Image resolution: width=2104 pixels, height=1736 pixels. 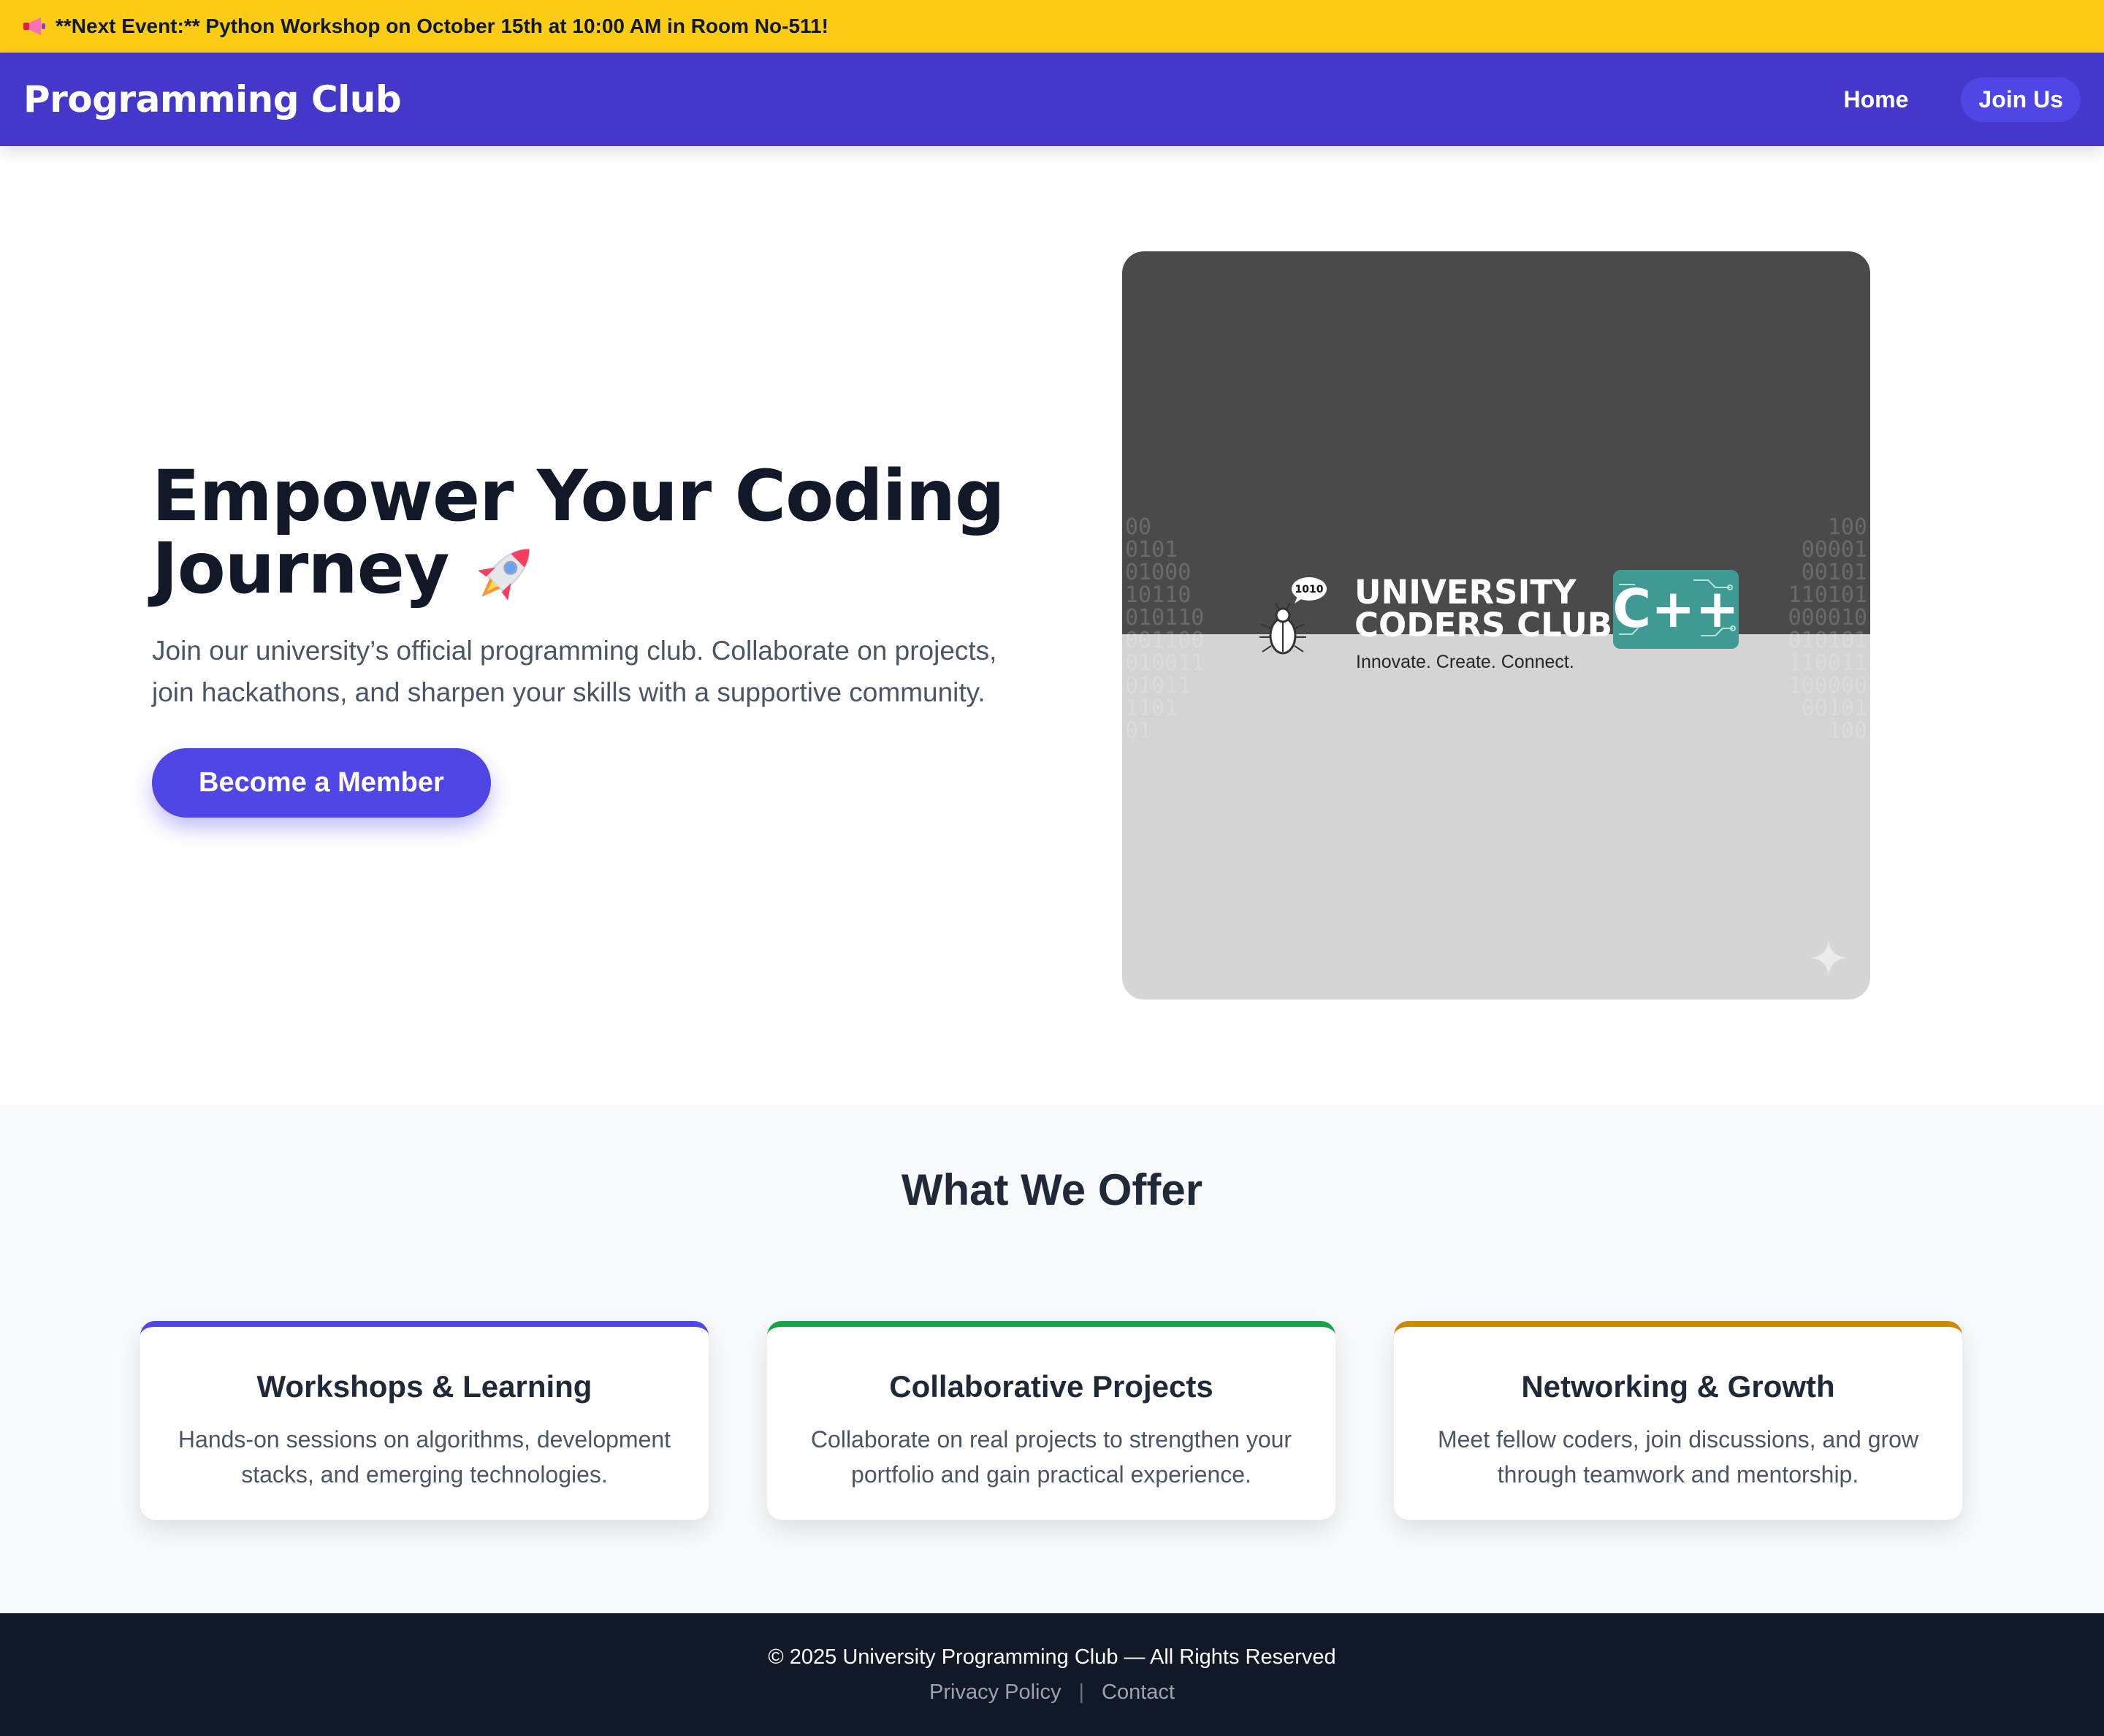 What do you see at coordinates (212, 100) in the screenshot?
I see `site-brand: Programming Club` at bounding box center [212, 100].